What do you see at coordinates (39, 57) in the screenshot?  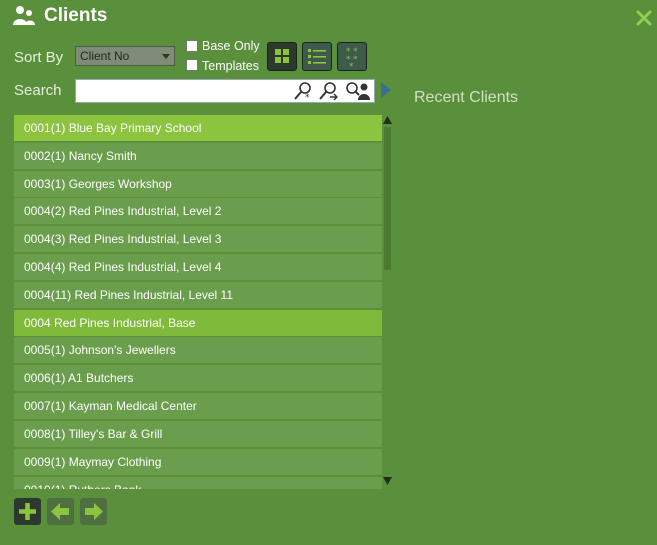 I see `sort-by-label: Sort By` at bounding box center [39, 57].